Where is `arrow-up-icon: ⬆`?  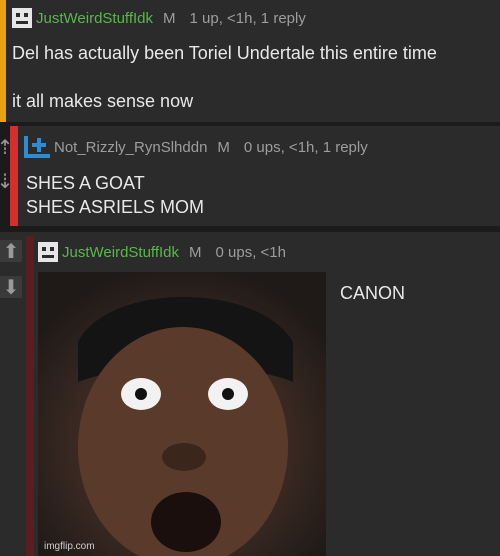
arrow-up-icon: ⬆ is located at coordinates (11, 251).